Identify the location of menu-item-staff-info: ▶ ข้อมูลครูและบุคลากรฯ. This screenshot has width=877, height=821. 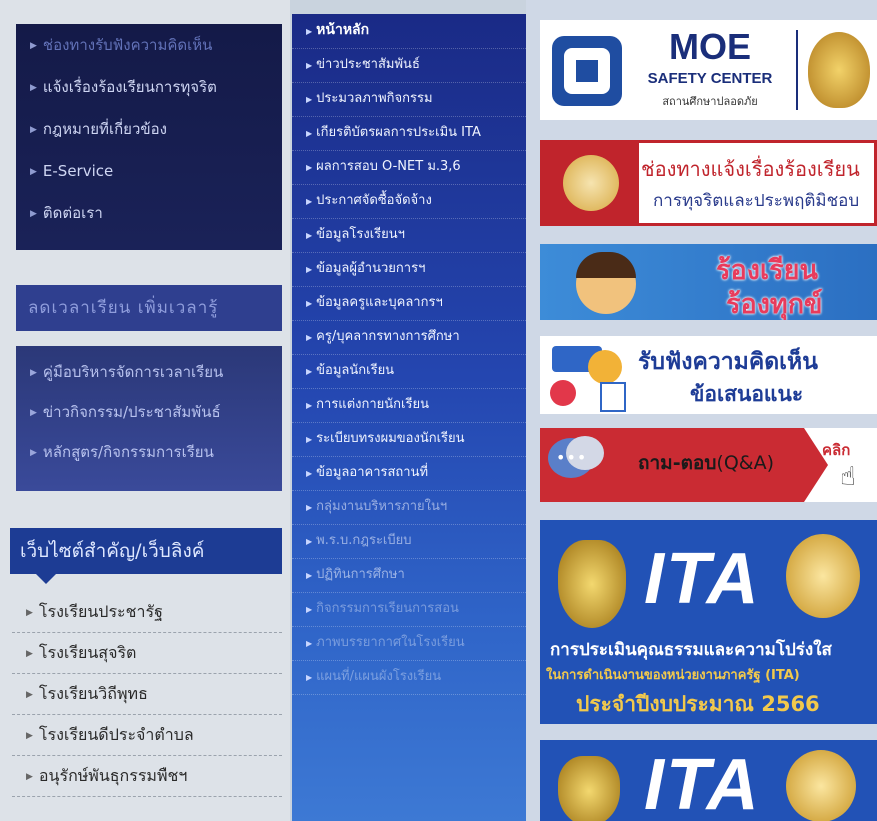
(409, 304).